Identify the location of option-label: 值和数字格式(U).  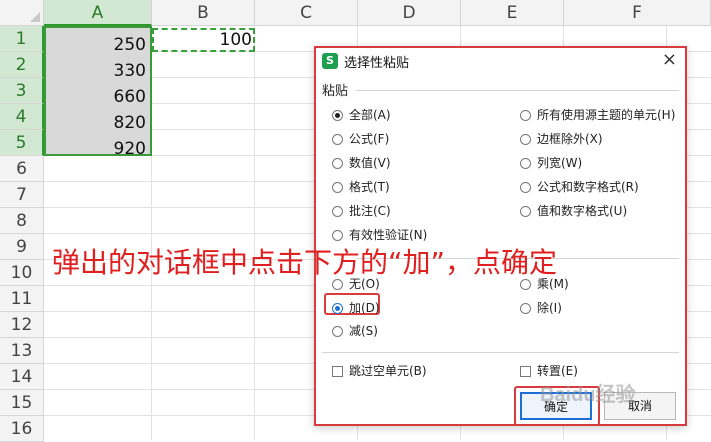
(582, 211).